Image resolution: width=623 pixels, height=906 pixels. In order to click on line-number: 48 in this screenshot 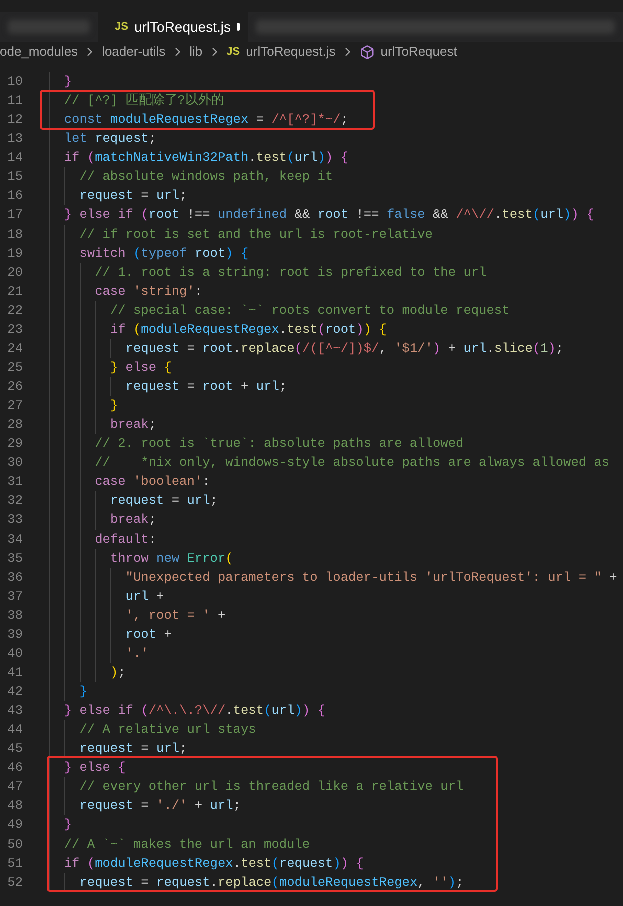, I will do `click(14, 806)`.